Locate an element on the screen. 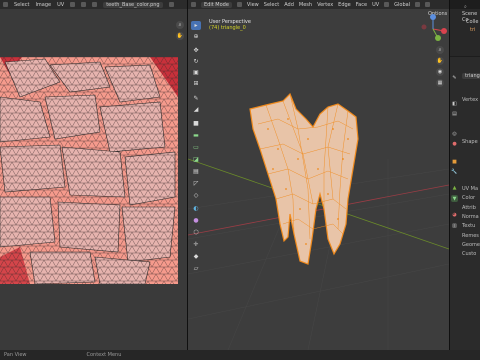 This screenshot has height=360, width=480. cursor-3d-icon: ⊕ is located at coordinates (196, 36).